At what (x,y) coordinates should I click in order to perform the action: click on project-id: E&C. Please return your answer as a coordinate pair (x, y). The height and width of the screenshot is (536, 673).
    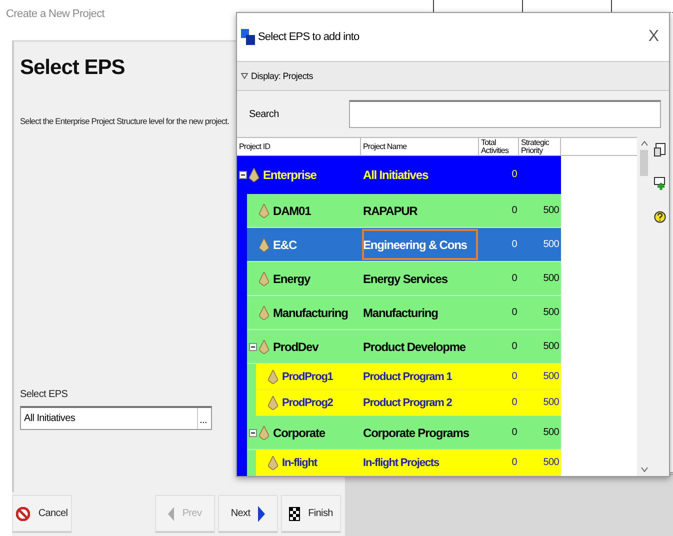
    Looking at the image, I should click on (285, 245).